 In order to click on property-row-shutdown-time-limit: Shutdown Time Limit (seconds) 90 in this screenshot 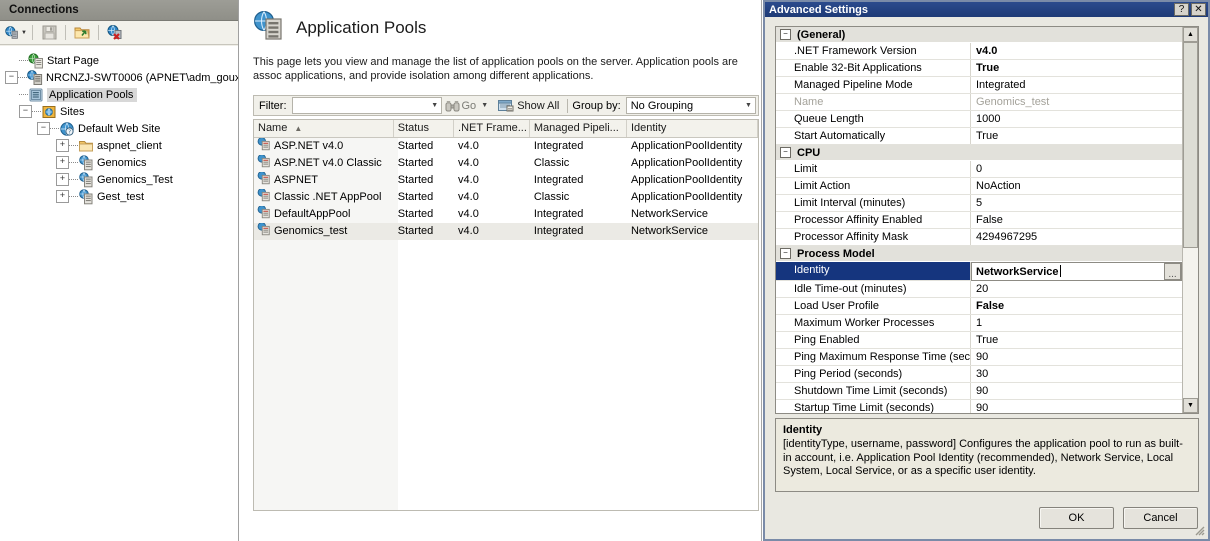, I will do `click(979, 391)`.